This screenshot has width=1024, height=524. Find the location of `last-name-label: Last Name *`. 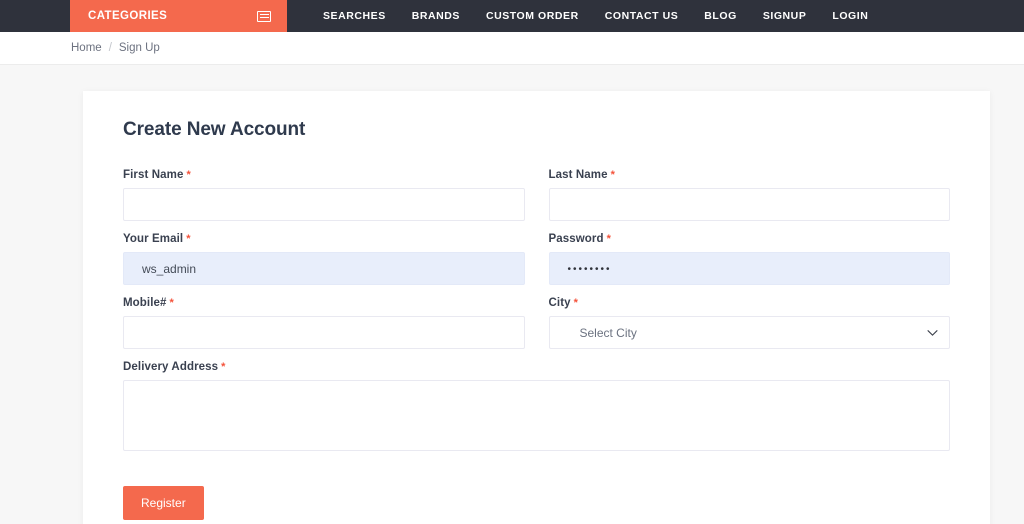

last-name-label: Last Name * is located at coordinates (750, 175).